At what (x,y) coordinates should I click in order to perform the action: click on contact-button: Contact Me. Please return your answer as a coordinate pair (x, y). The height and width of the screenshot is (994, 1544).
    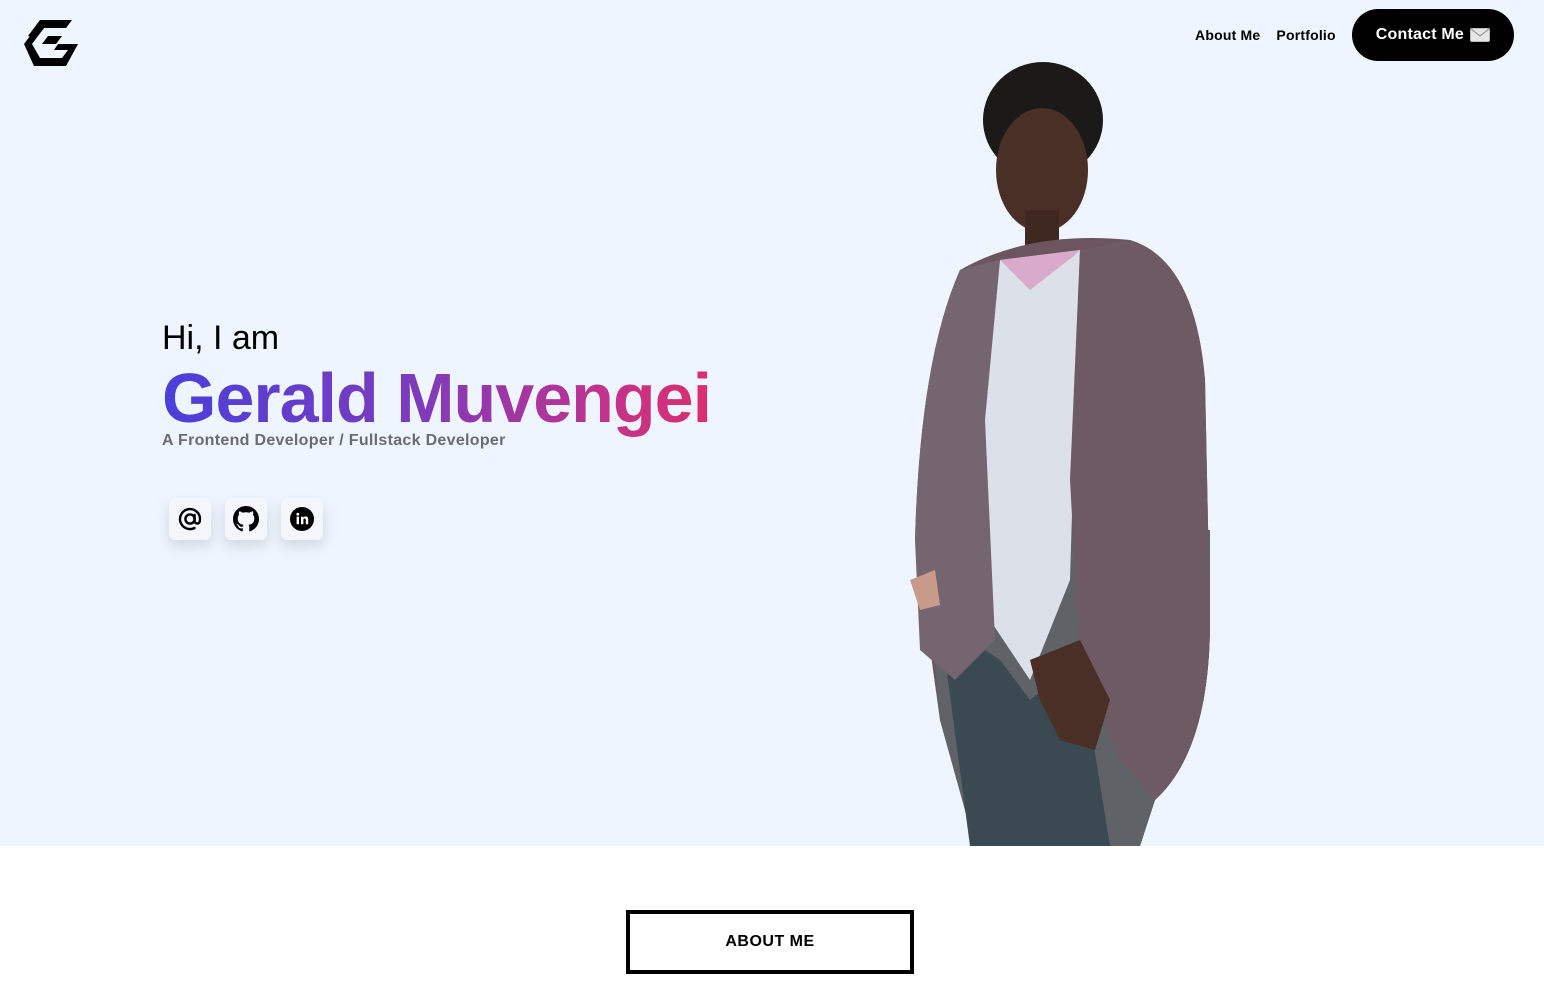
    Looking at the image, I should click on (1432, 35).